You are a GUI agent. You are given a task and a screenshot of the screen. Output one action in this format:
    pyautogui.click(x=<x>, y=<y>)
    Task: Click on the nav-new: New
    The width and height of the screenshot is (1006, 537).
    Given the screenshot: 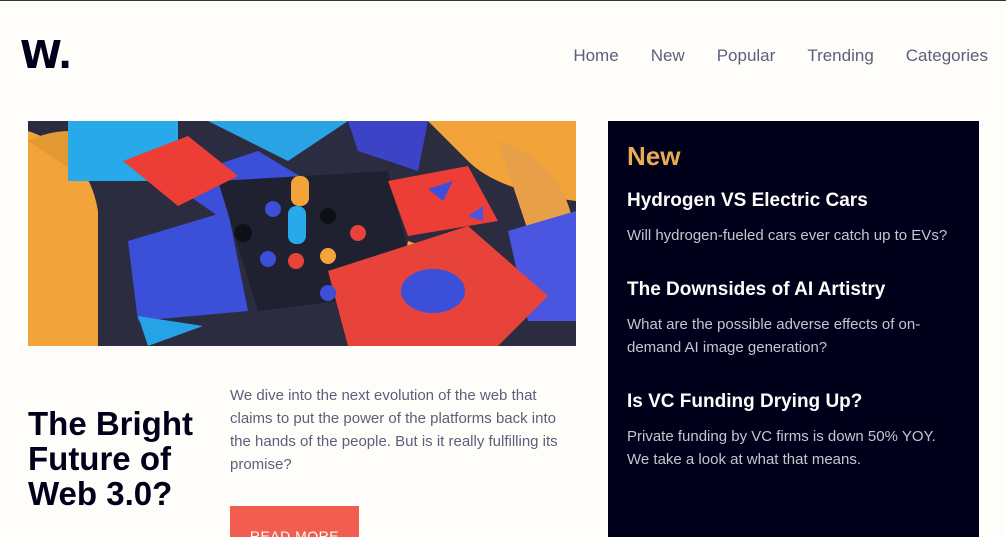 What is the action you would take?
    pyautogui.click(x=668, y=56)
    